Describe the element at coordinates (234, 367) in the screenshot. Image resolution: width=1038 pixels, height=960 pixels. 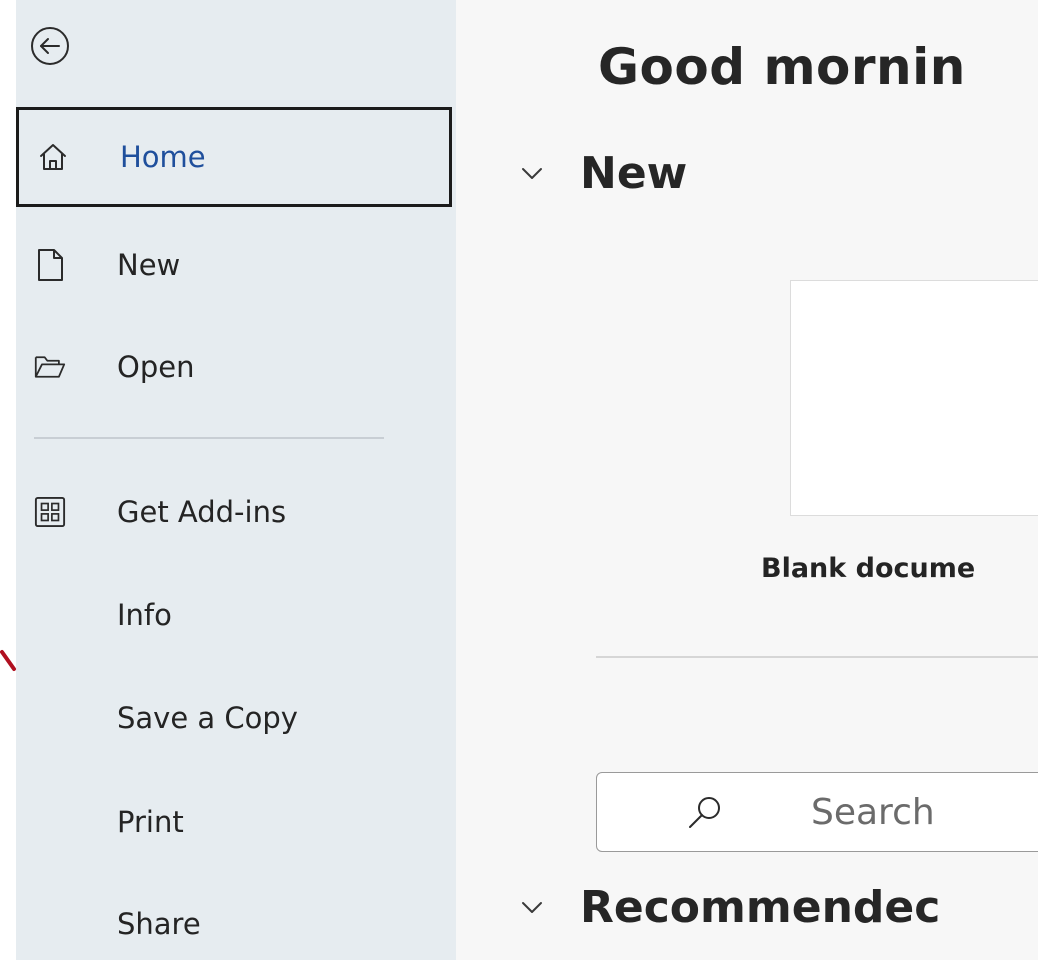
I see `sidebar-item-open: Open` at that location.